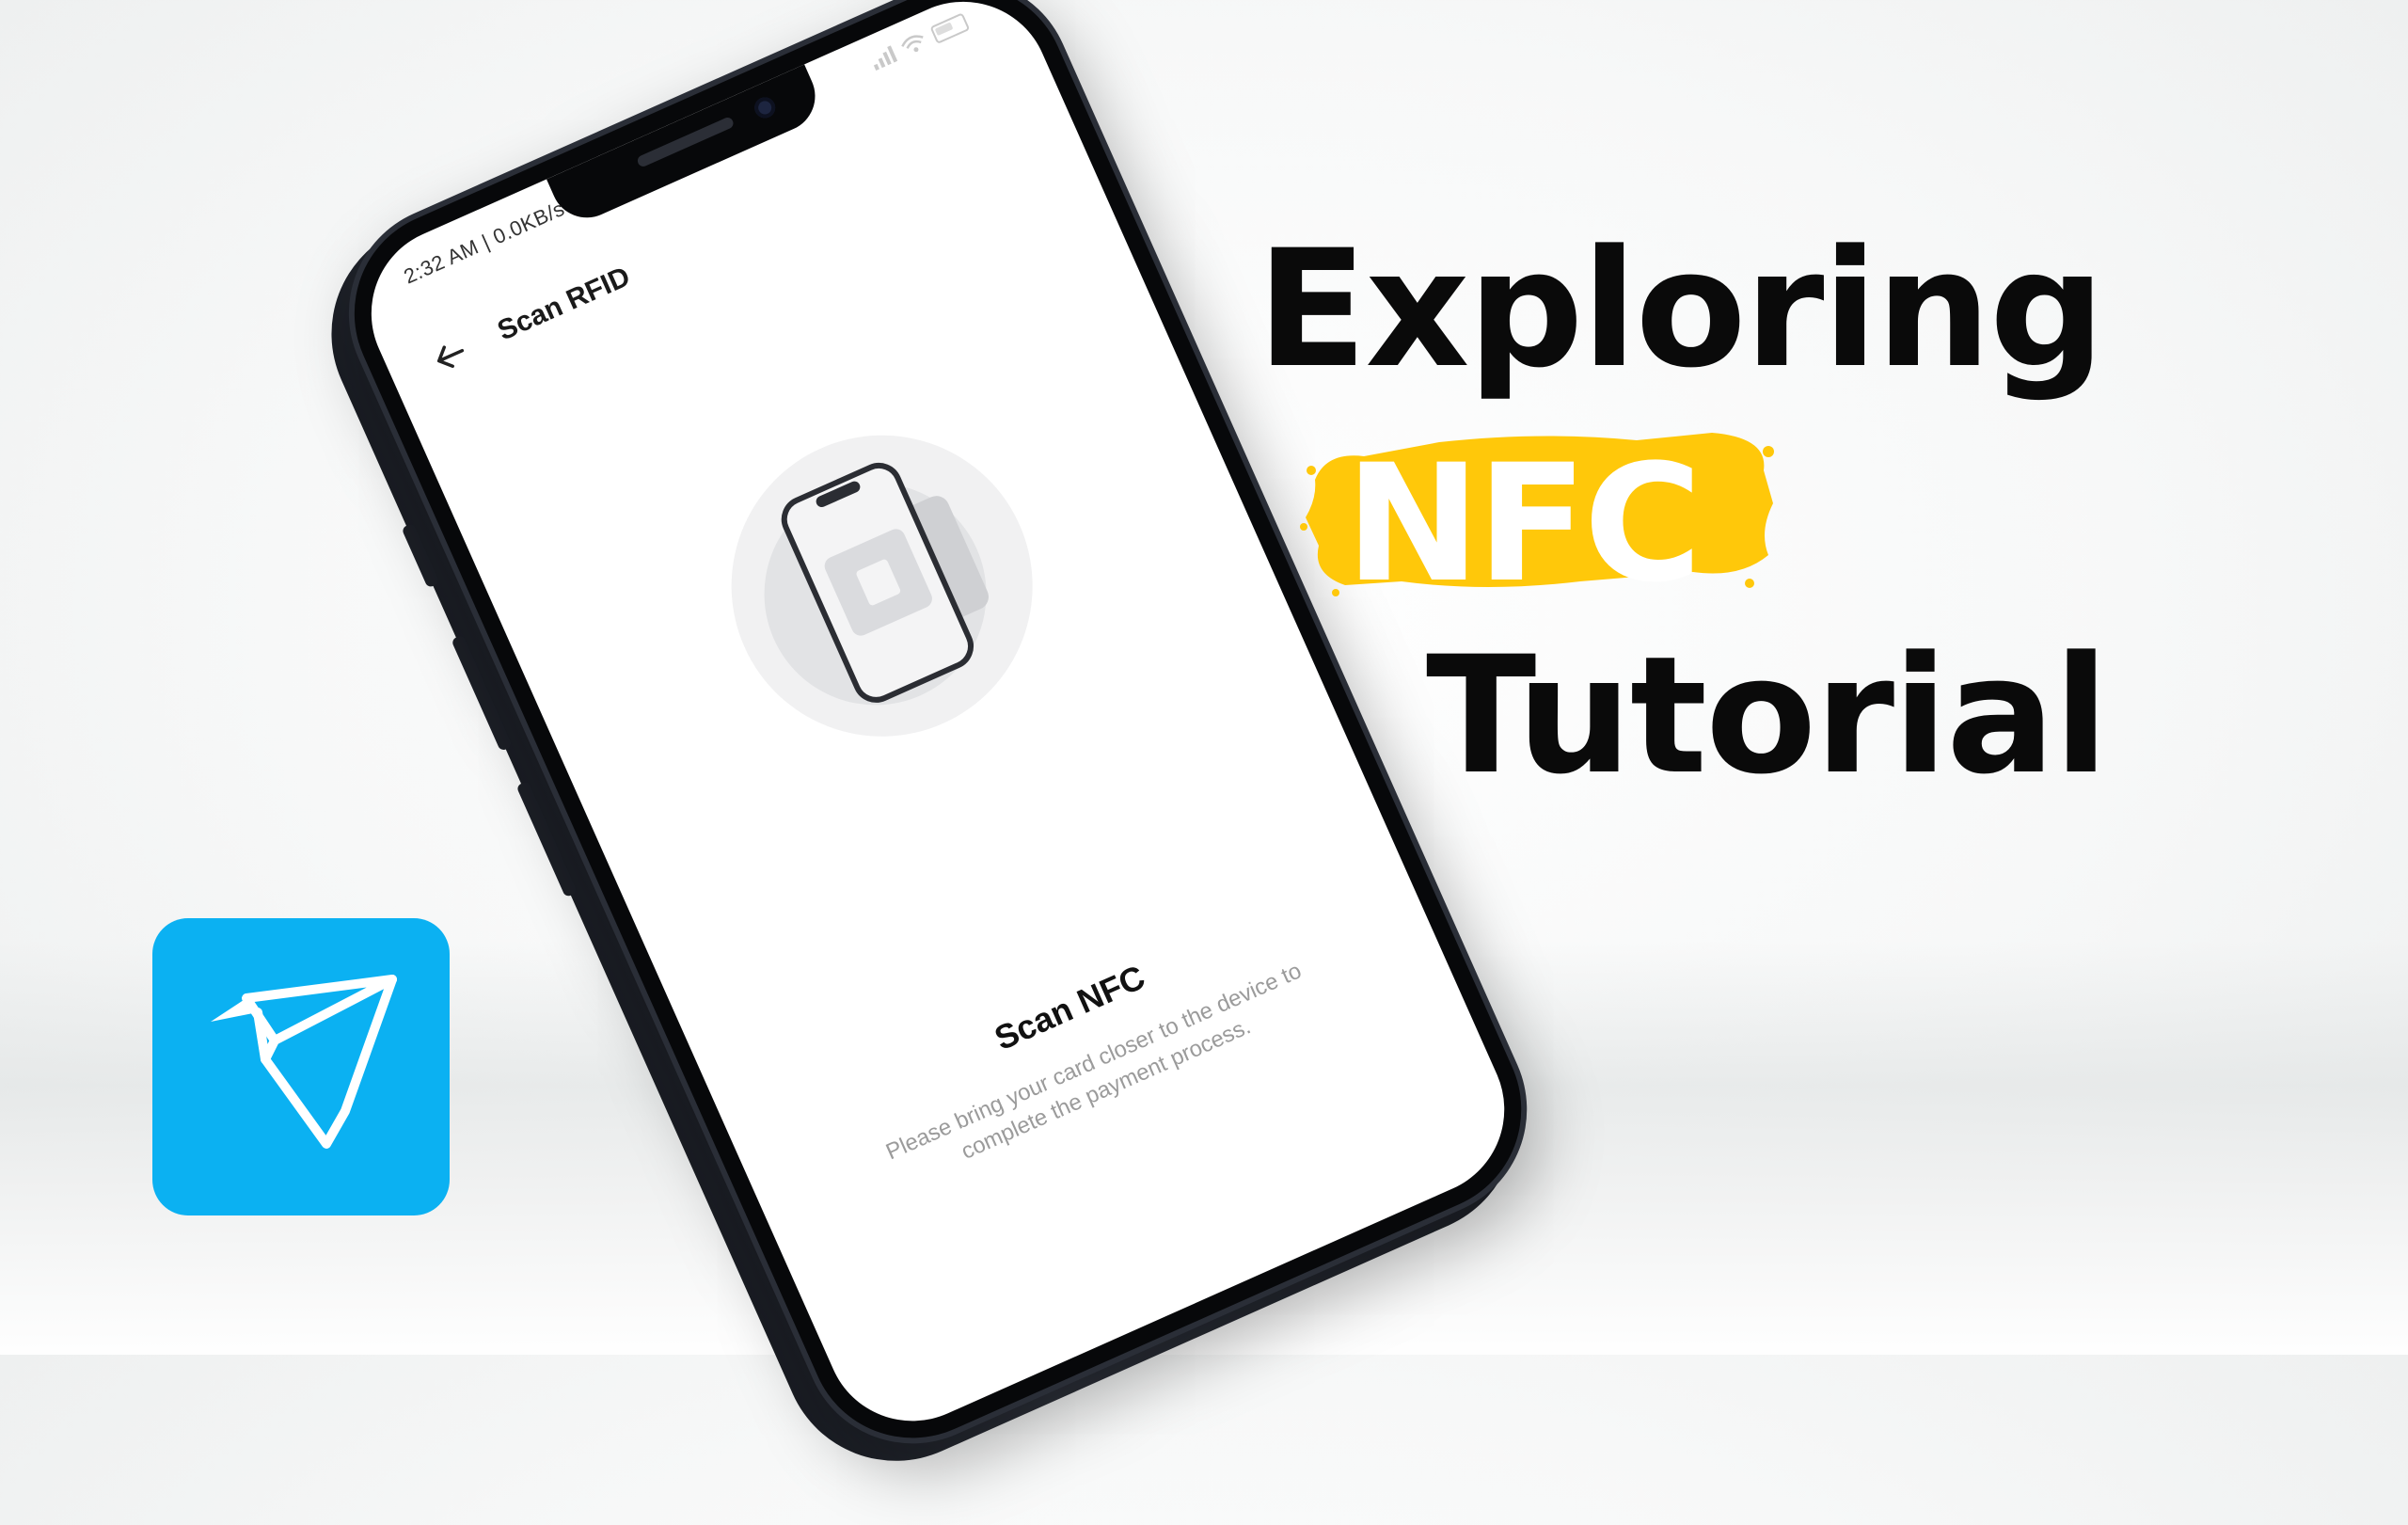 Image resolution: width=2408 pixels, height=1525 pixels. Describe the element at coordinates (1524, 523) in the screenshot. I see `headline-nfc: NFC` at that location.